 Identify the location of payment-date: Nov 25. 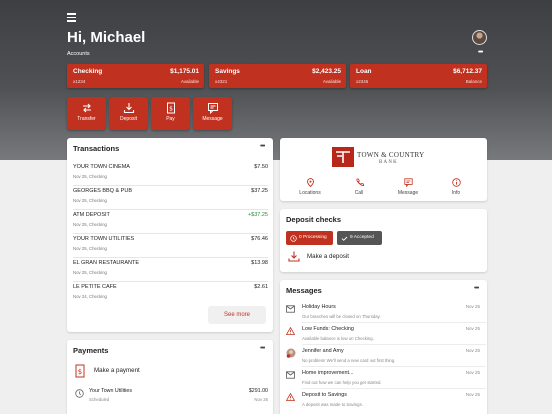
(261, 399).